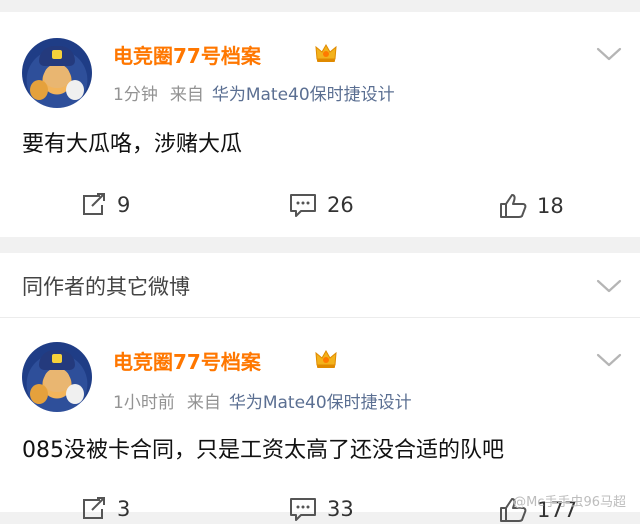 The image size is (640, 524). What do you see at coordinates (569, 502) in the screenshot?
I see `watermark: @Mc手手虫96马超` at bounding box center [569, 502].